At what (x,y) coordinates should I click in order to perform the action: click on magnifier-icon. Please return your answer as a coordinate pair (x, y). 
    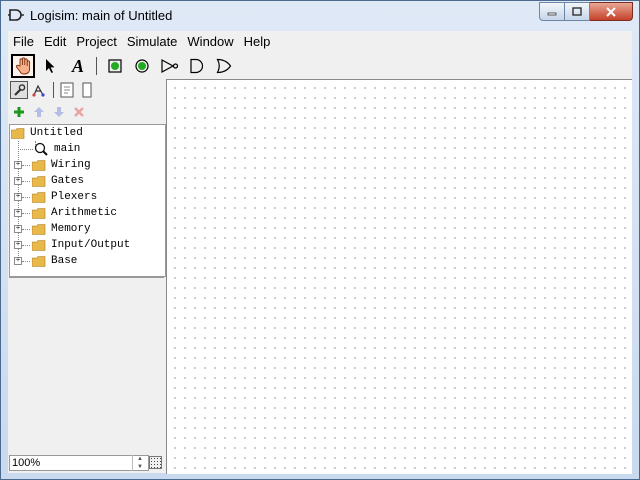
    Looking at the image, I should click on (41, 149).